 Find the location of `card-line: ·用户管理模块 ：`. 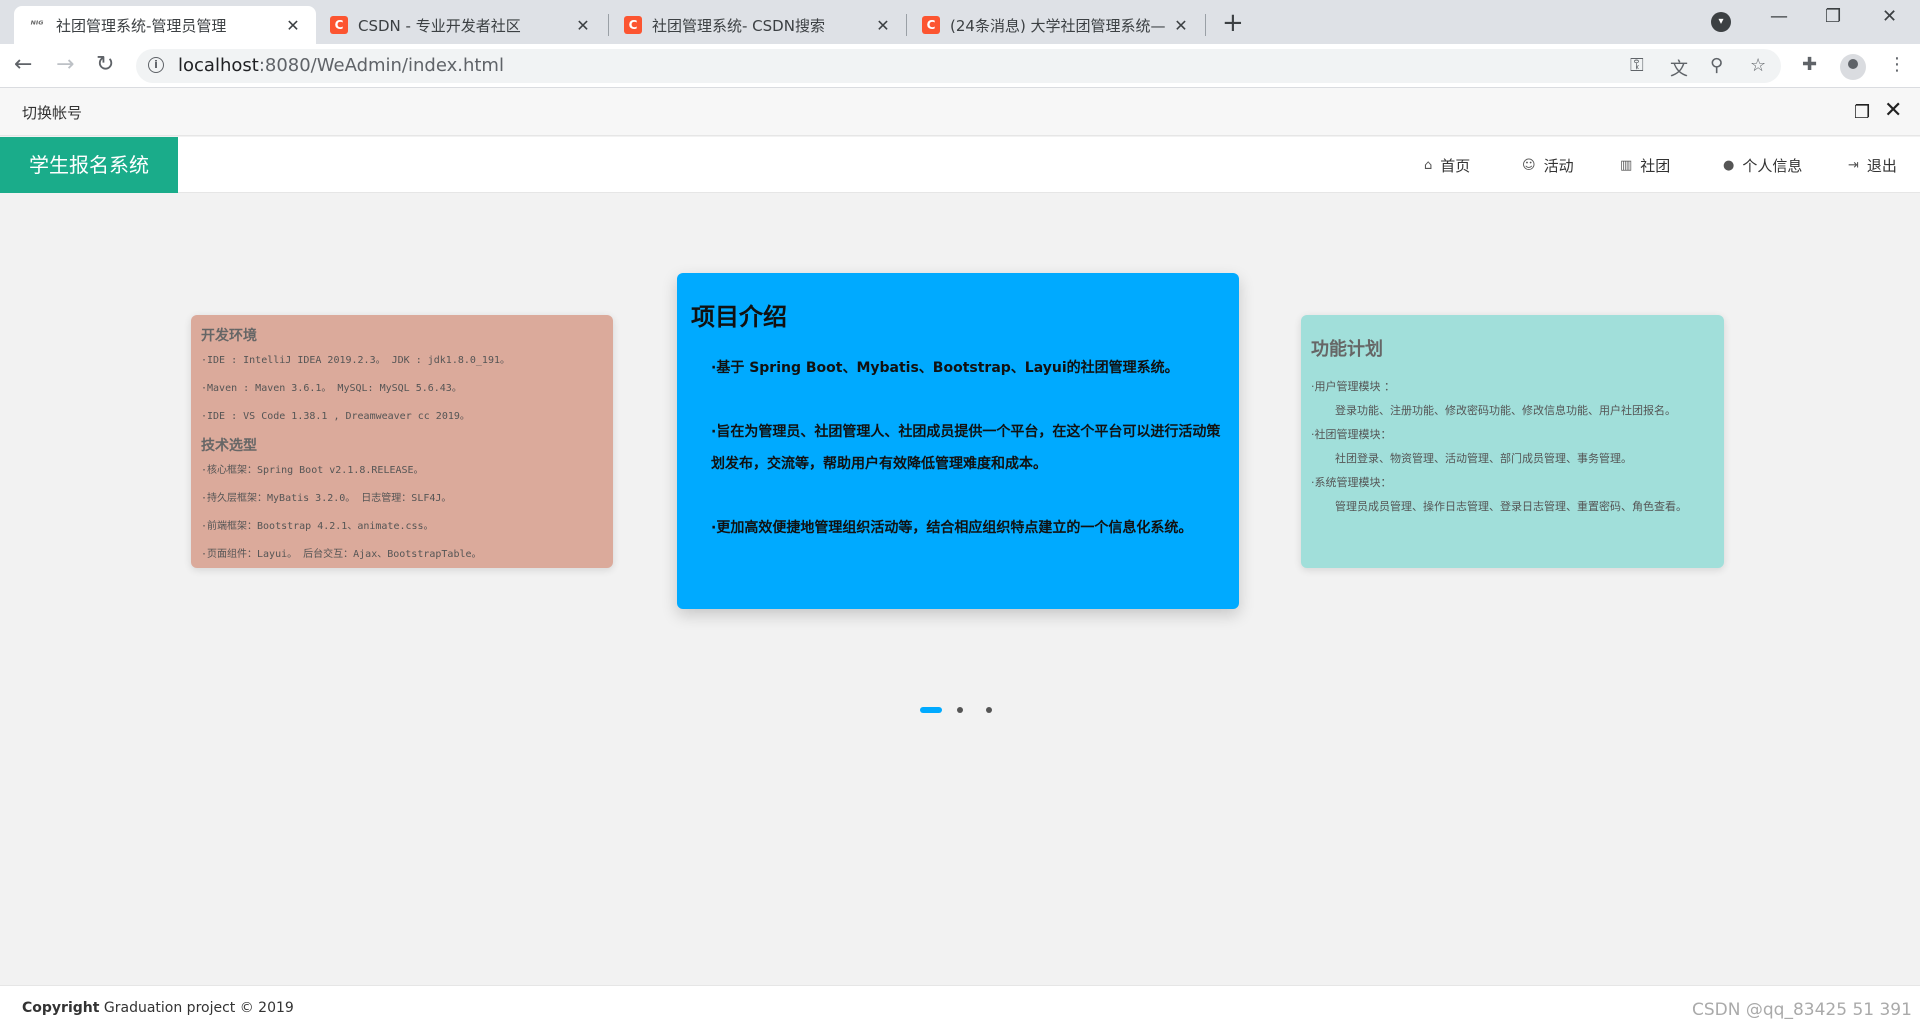

card-line: ·用户管理模块 ： is located at coordinates (1353, 386).